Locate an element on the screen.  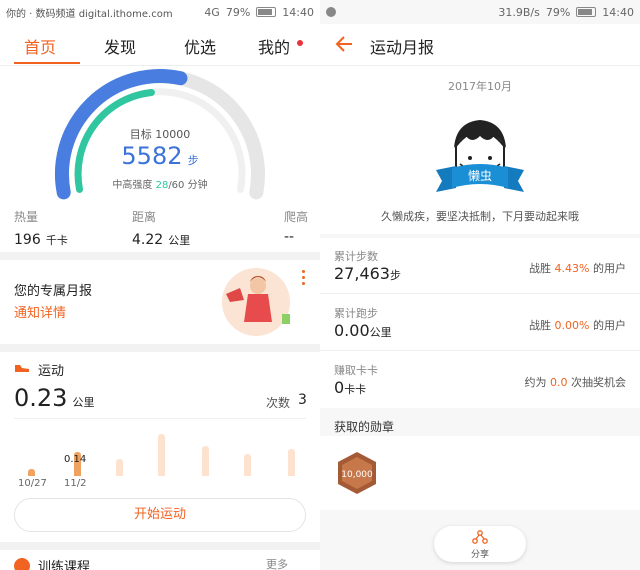
steps-readout: 5582 步 is located at coordinates (160, 156).